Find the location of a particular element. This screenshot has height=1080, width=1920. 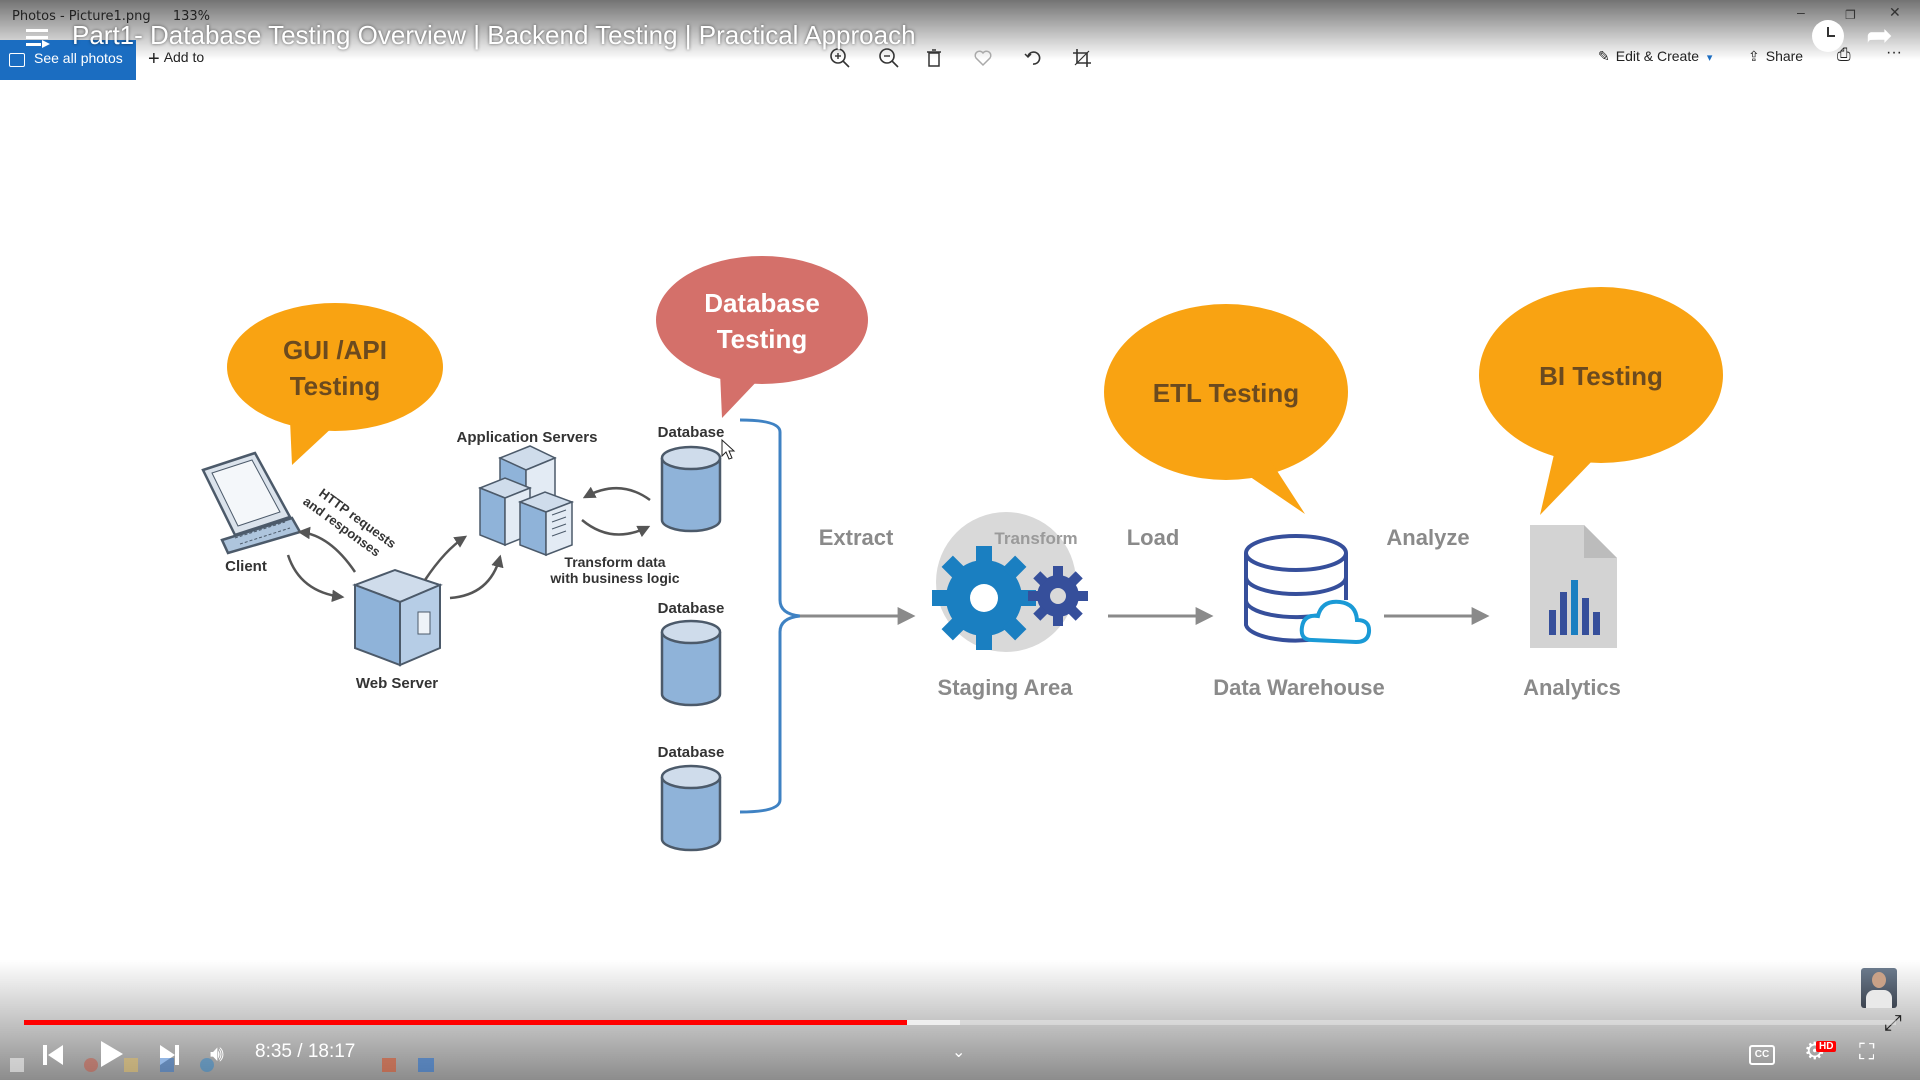

add-to-label: Add to is located at coordinates (184, 57).